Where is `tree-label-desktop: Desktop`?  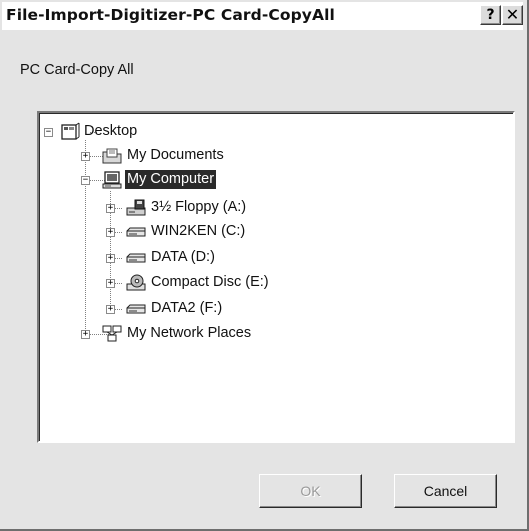 tree-label-desktop: Desktop is located at coordinates (111, 131).